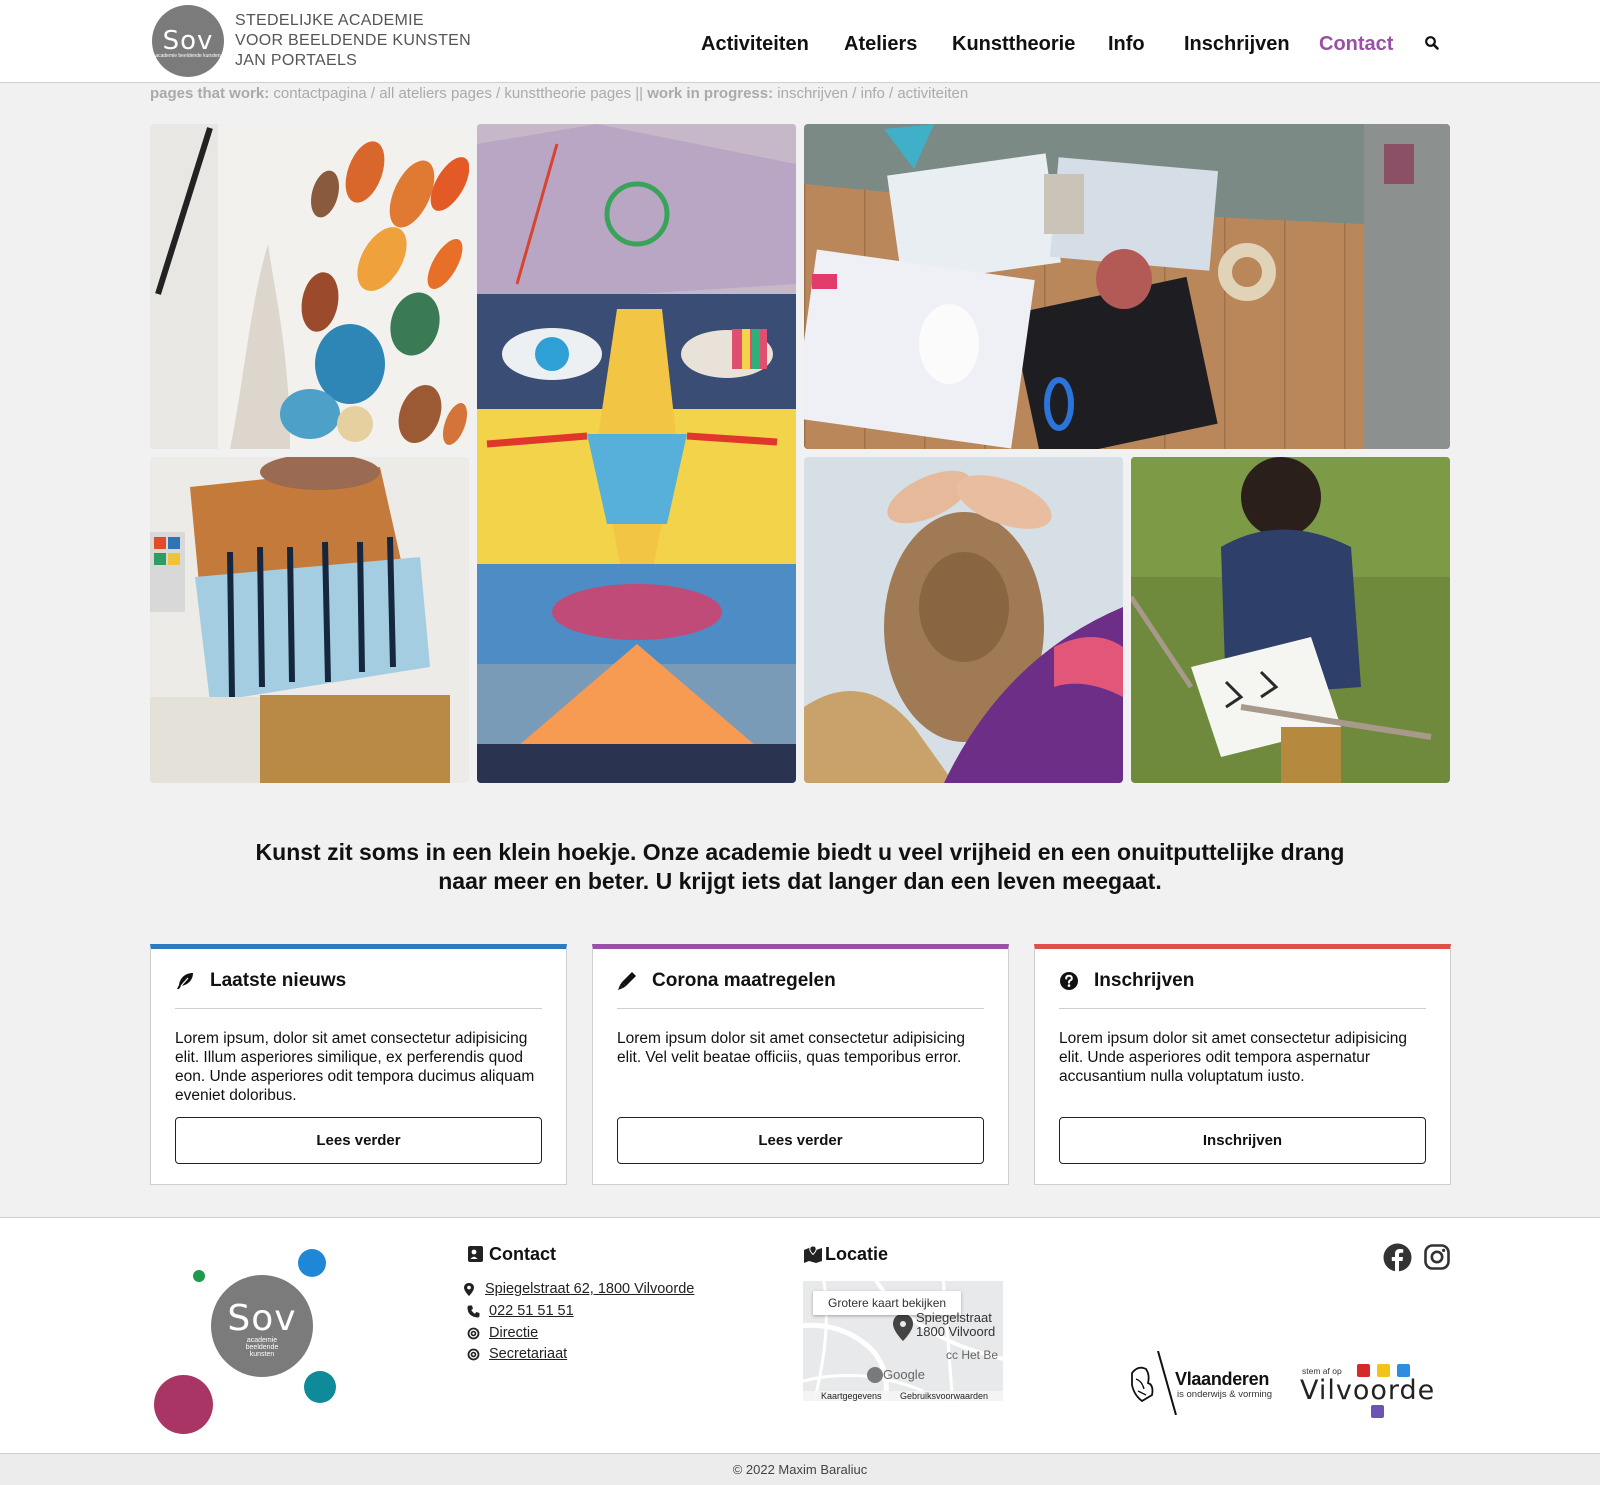 The image size is (1600, 1485). What do you see at coordinates (531, 1311) in the screenshot?
I see `phone-text: 022 51 51 51` at bounding box center [531, 1311].